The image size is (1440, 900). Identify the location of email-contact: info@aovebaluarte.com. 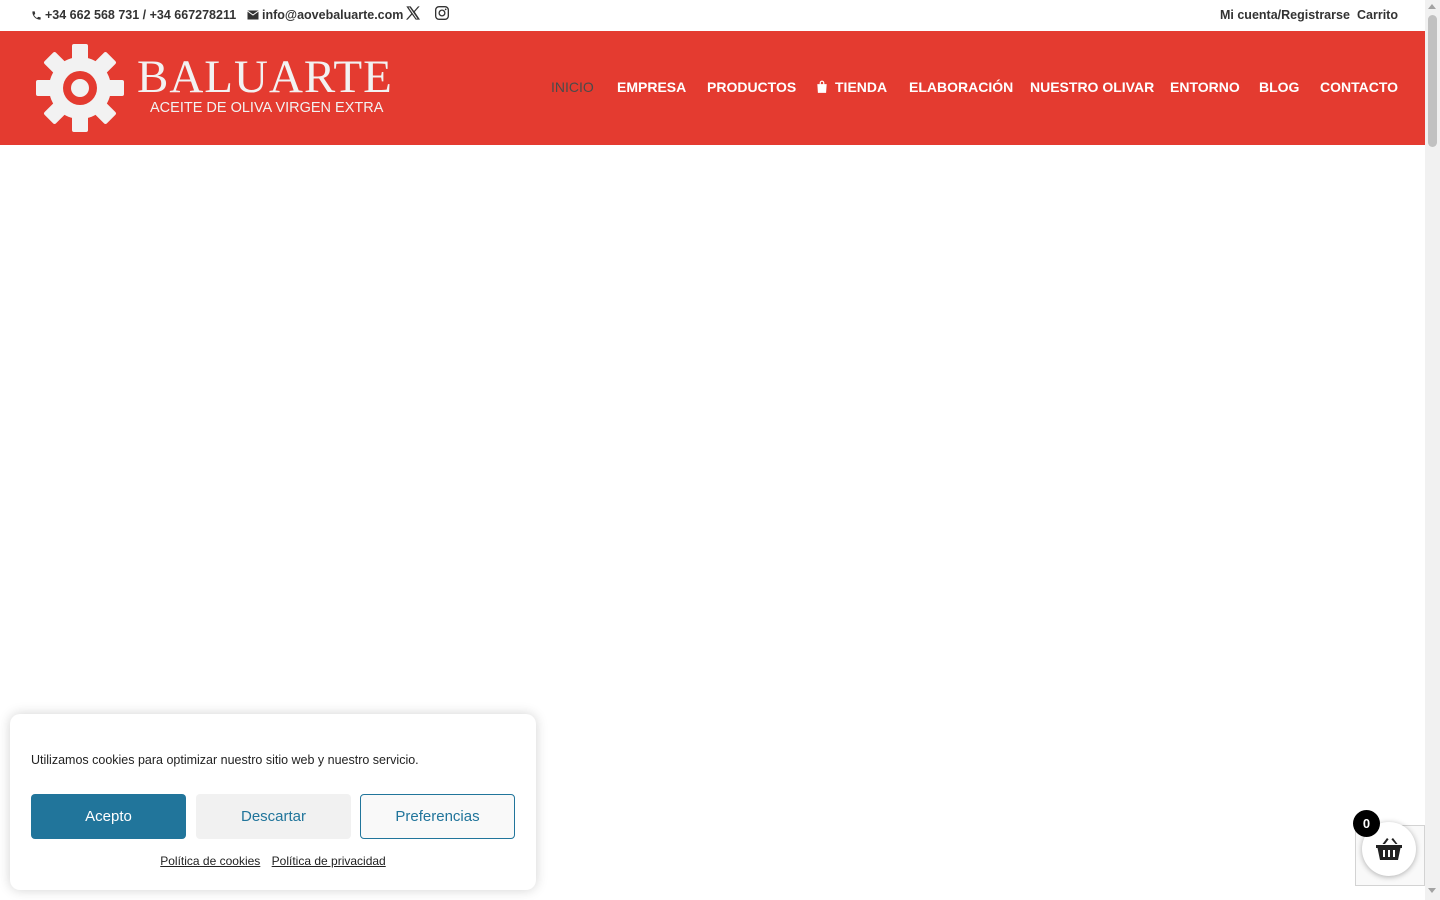
(325, 15).